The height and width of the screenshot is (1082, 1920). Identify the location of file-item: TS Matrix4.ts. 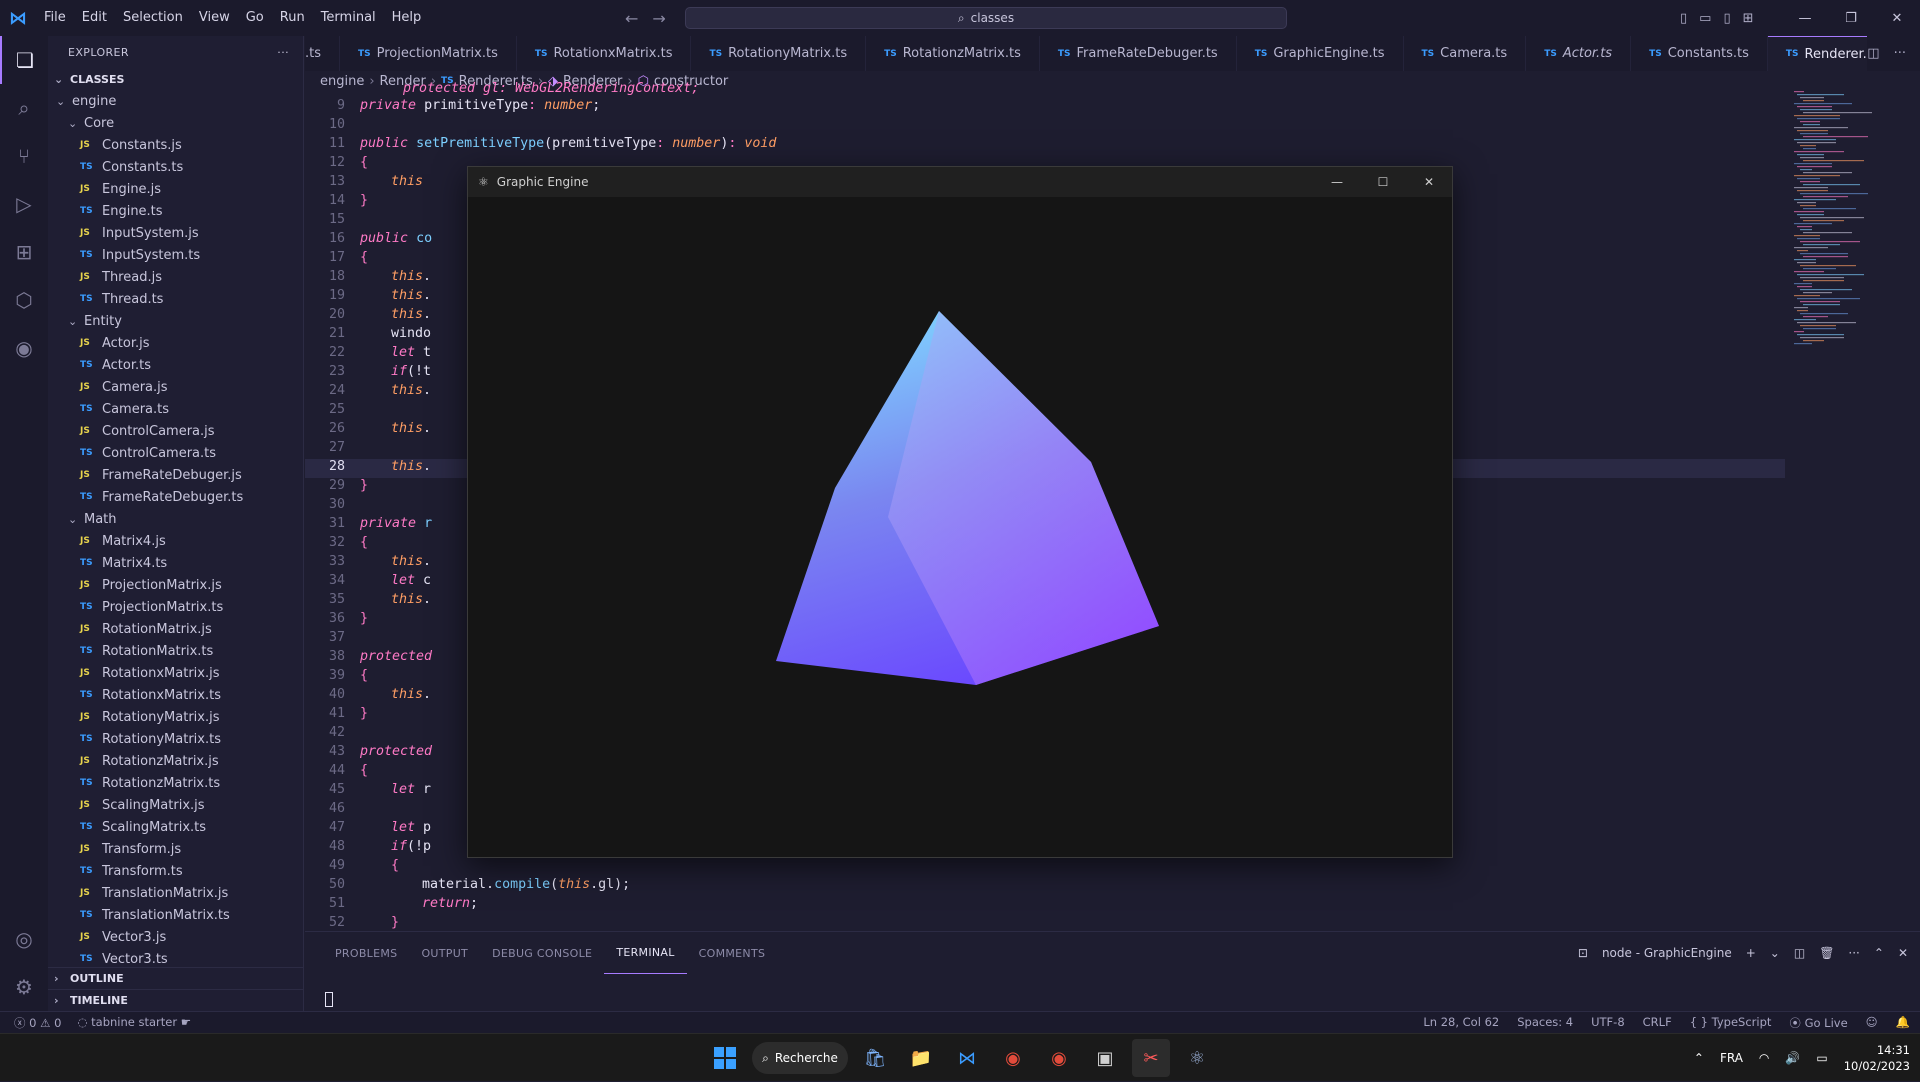
(175, 563).